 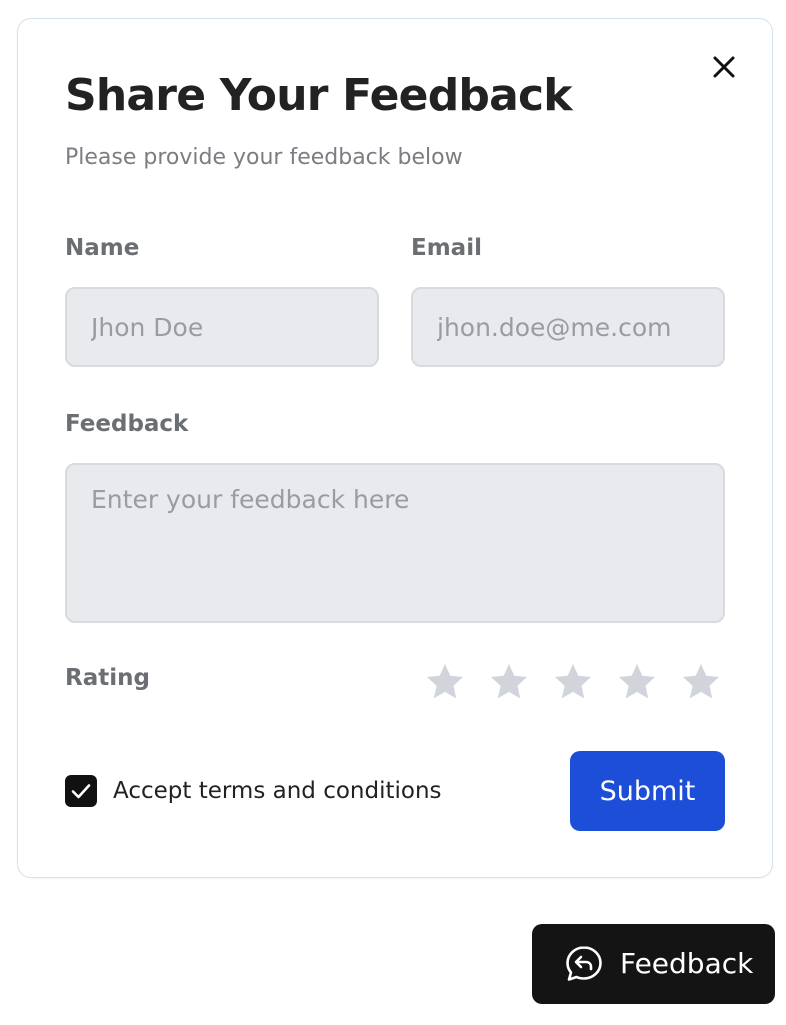 I want to click on dialog-title: Share Your Feedback, so click(x=319, y=95).